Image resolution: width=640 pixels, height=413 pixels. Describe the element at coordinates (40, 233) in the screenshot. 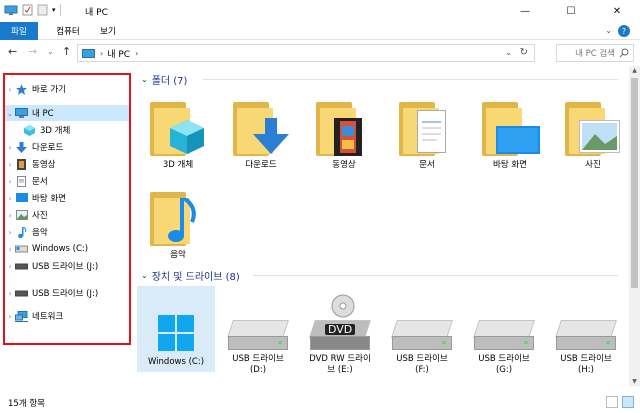

I see `sidebar-item-label: 음악` at that location.